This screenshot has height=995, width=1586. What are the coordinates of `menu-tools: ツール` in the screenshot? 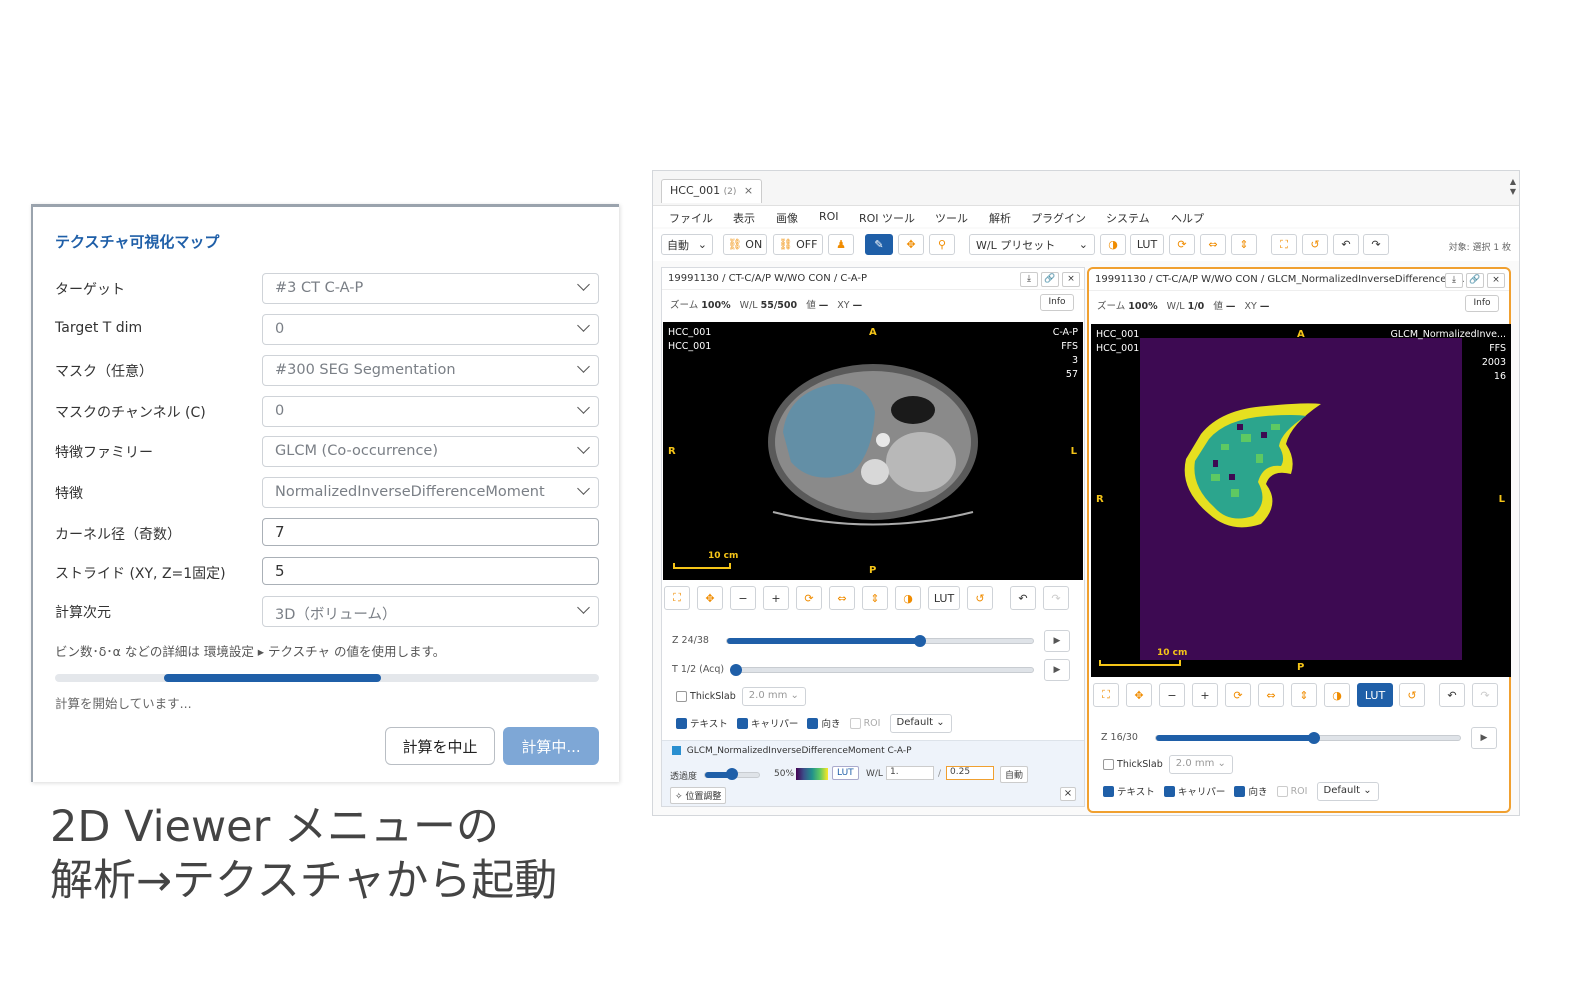 It's located at (951, 218).